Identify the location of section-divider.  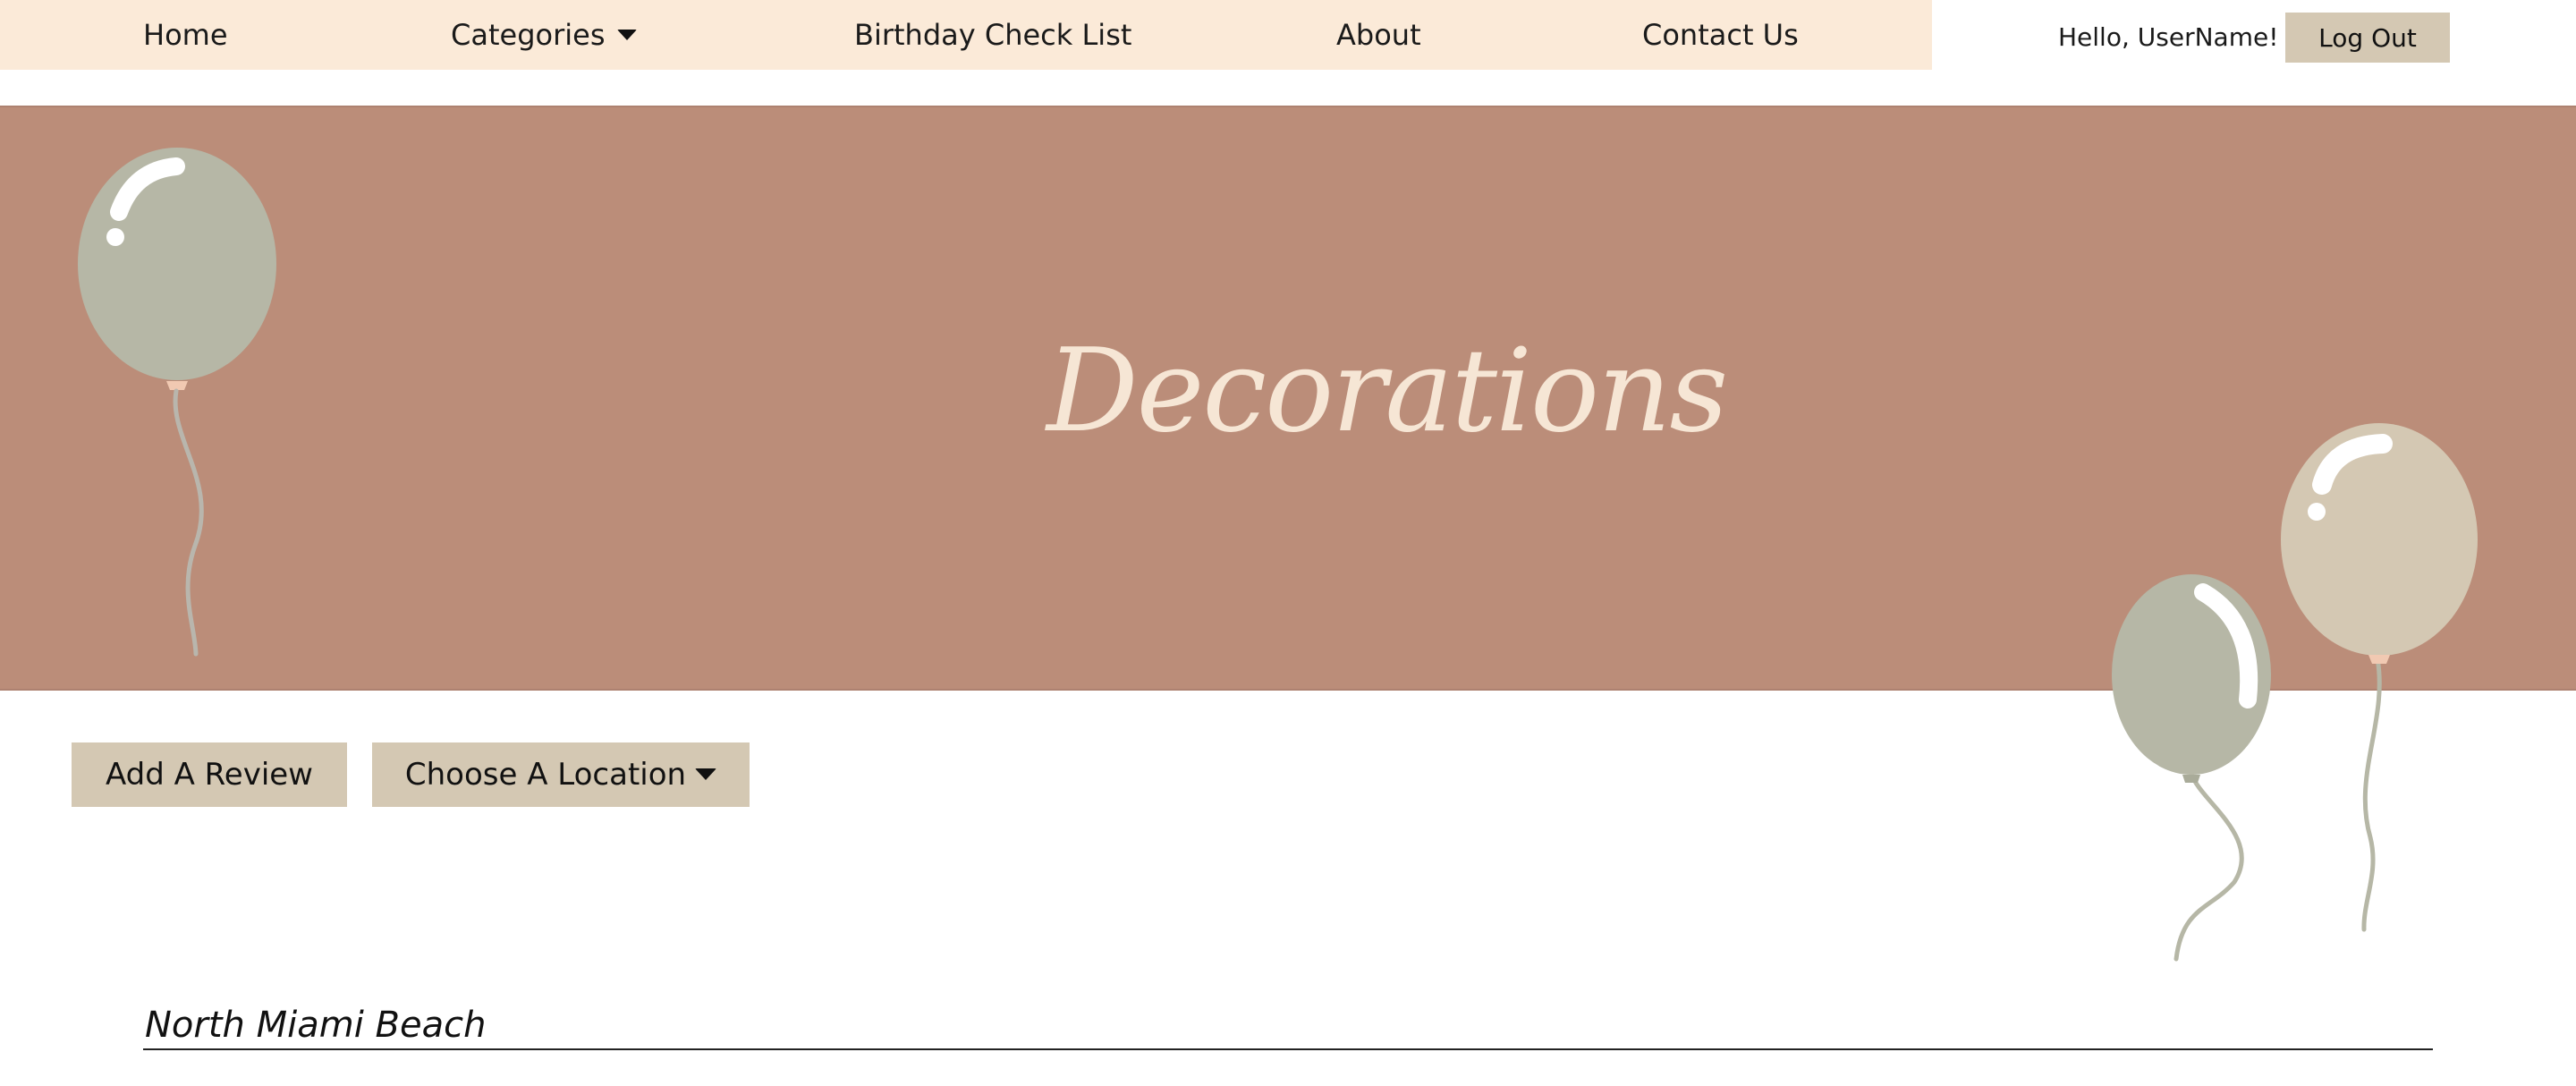
(1288, 1049).